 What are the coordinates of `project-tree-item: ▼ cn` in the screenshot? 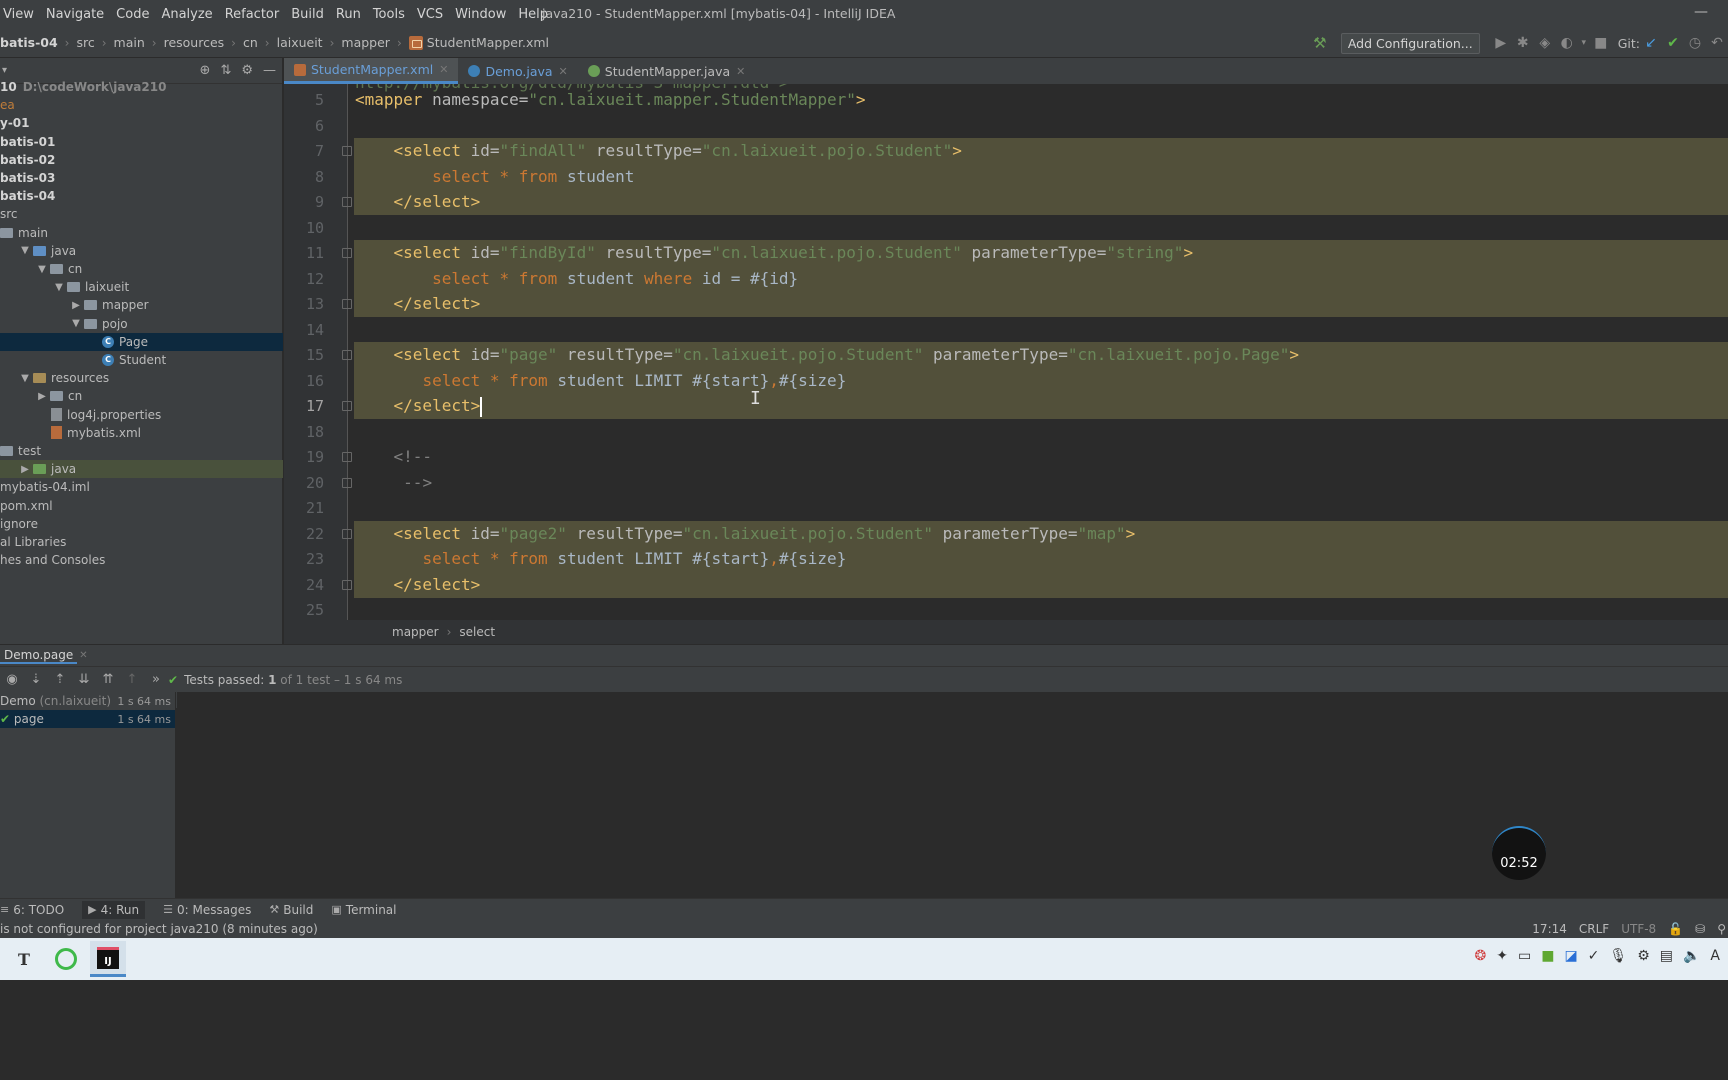 It's located at (141, 269).